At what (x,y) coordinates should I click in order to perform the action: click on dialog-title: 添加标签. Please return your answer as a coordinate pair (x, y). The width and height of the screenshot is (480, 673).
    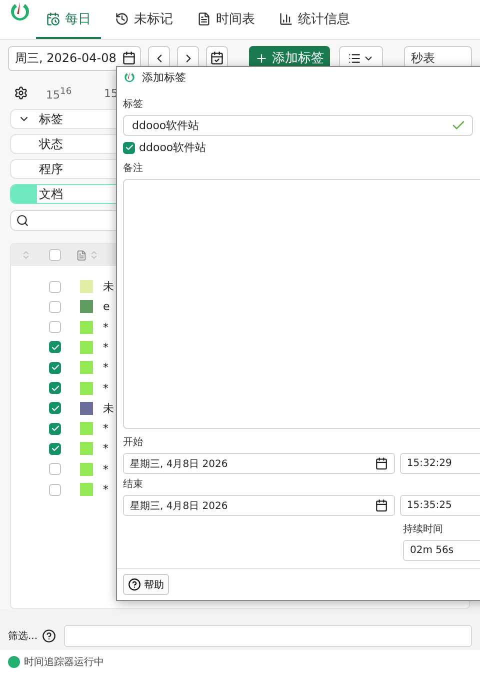
    Looking at the image, I should click on (164, 78).